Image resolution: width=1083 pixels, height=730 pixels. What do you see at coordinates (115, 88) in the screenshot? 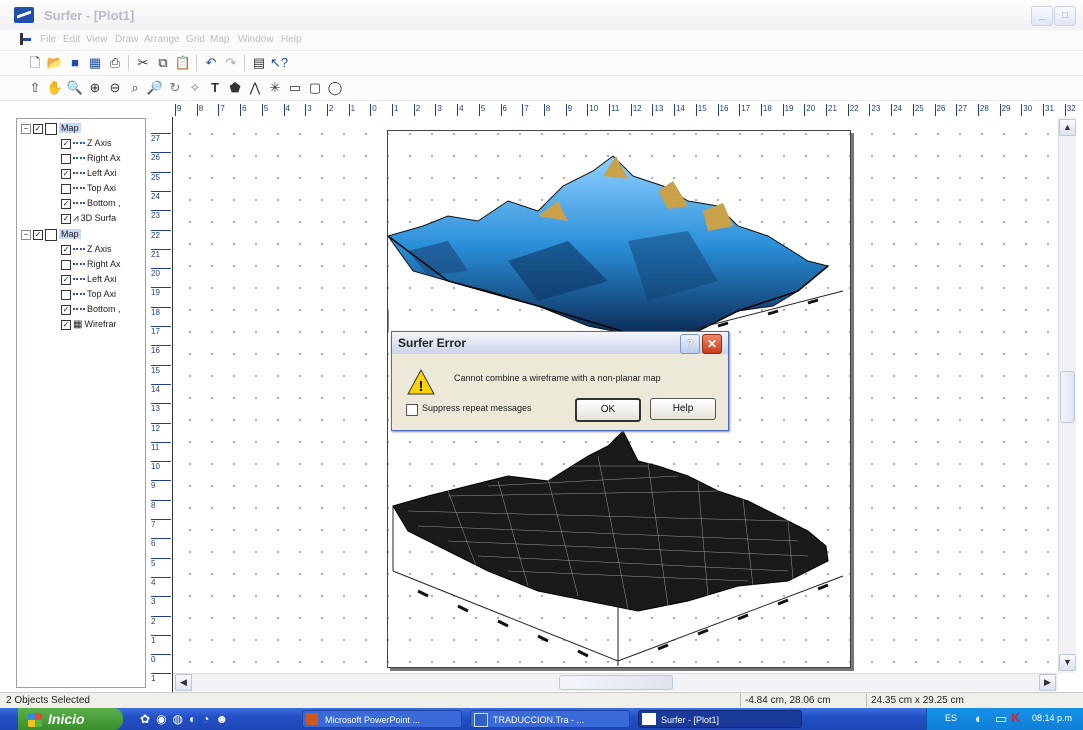
I see `zoom-out-icon: ⊖` at bounding box center [115, 88].